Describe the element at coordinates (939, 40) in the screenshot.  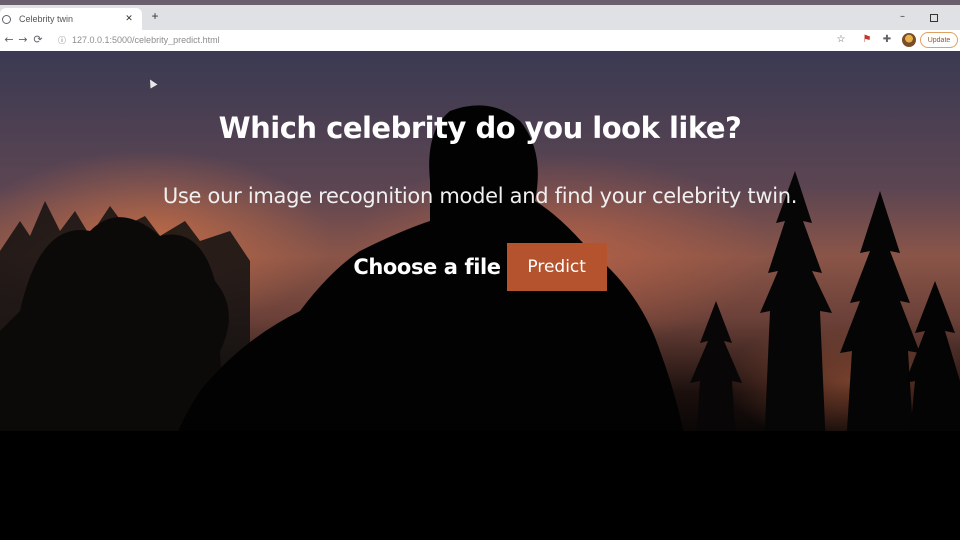
I see `update-button: Update` at that location.